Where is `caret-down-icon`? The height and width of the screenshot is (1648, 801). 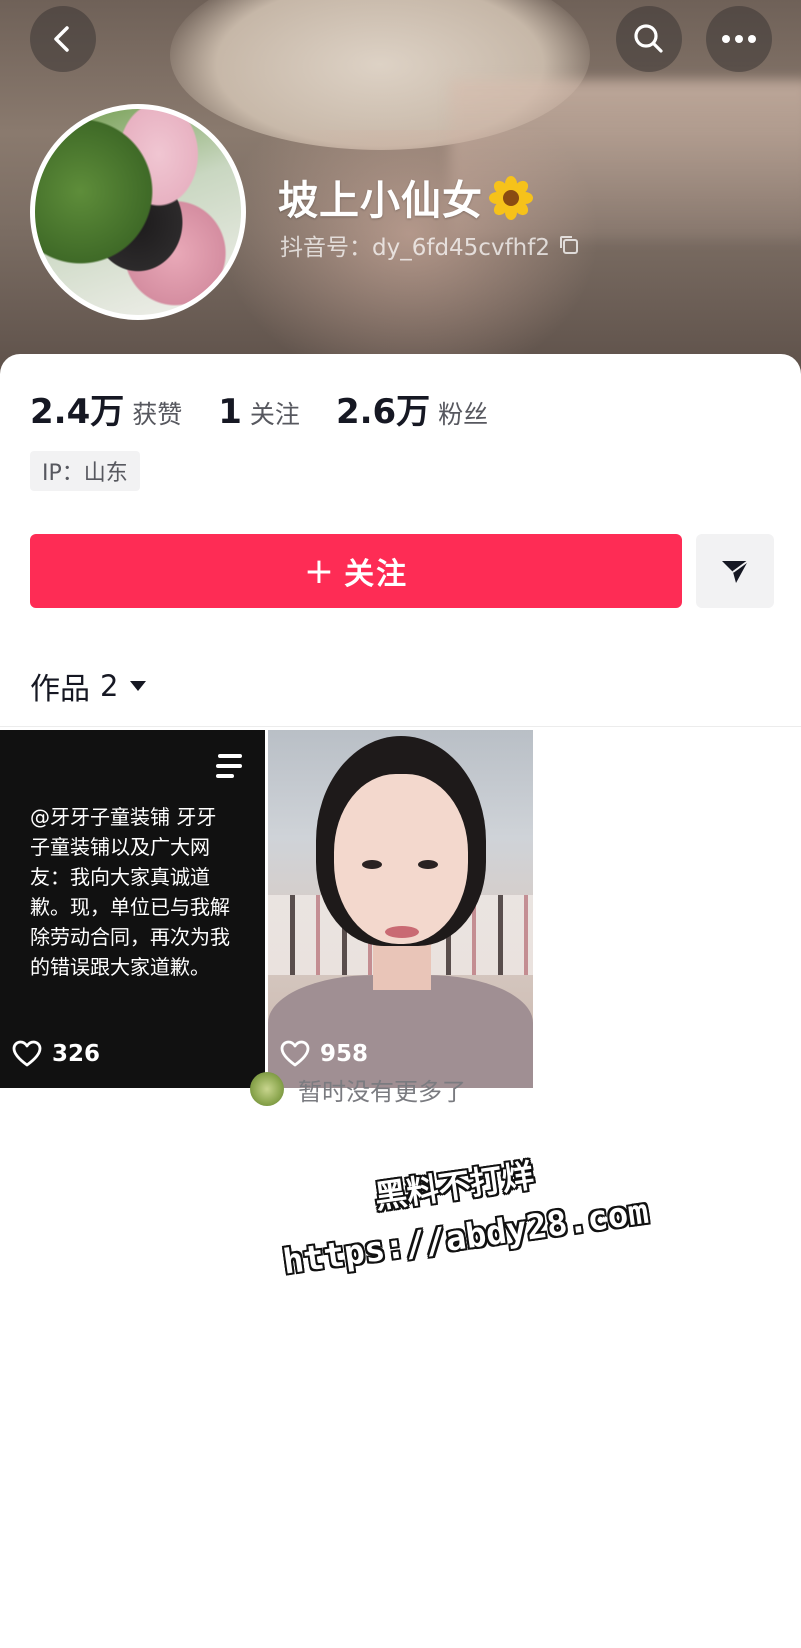 caret-down-icon is located at coordinates (138, 686).